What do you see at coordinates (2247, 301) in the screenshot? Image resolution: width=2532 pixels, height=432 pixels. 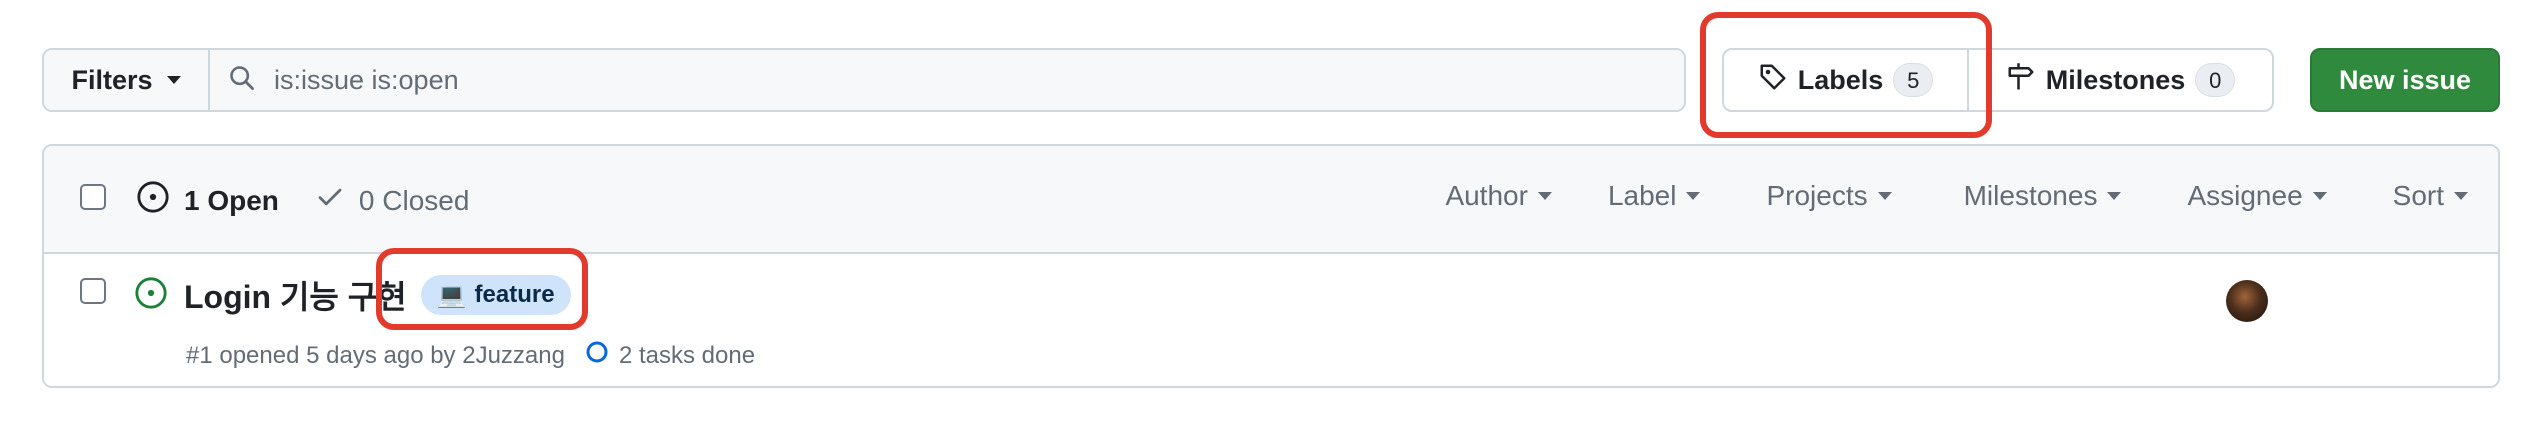 I see `assignee-avatar` at bounding box center [2247, 301].